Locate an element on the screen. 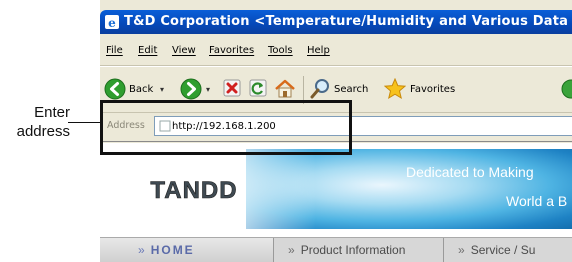 Image resolution: width=572 pixels, height=262 pixels. search-button: Search is located at coordinates (344, 90).